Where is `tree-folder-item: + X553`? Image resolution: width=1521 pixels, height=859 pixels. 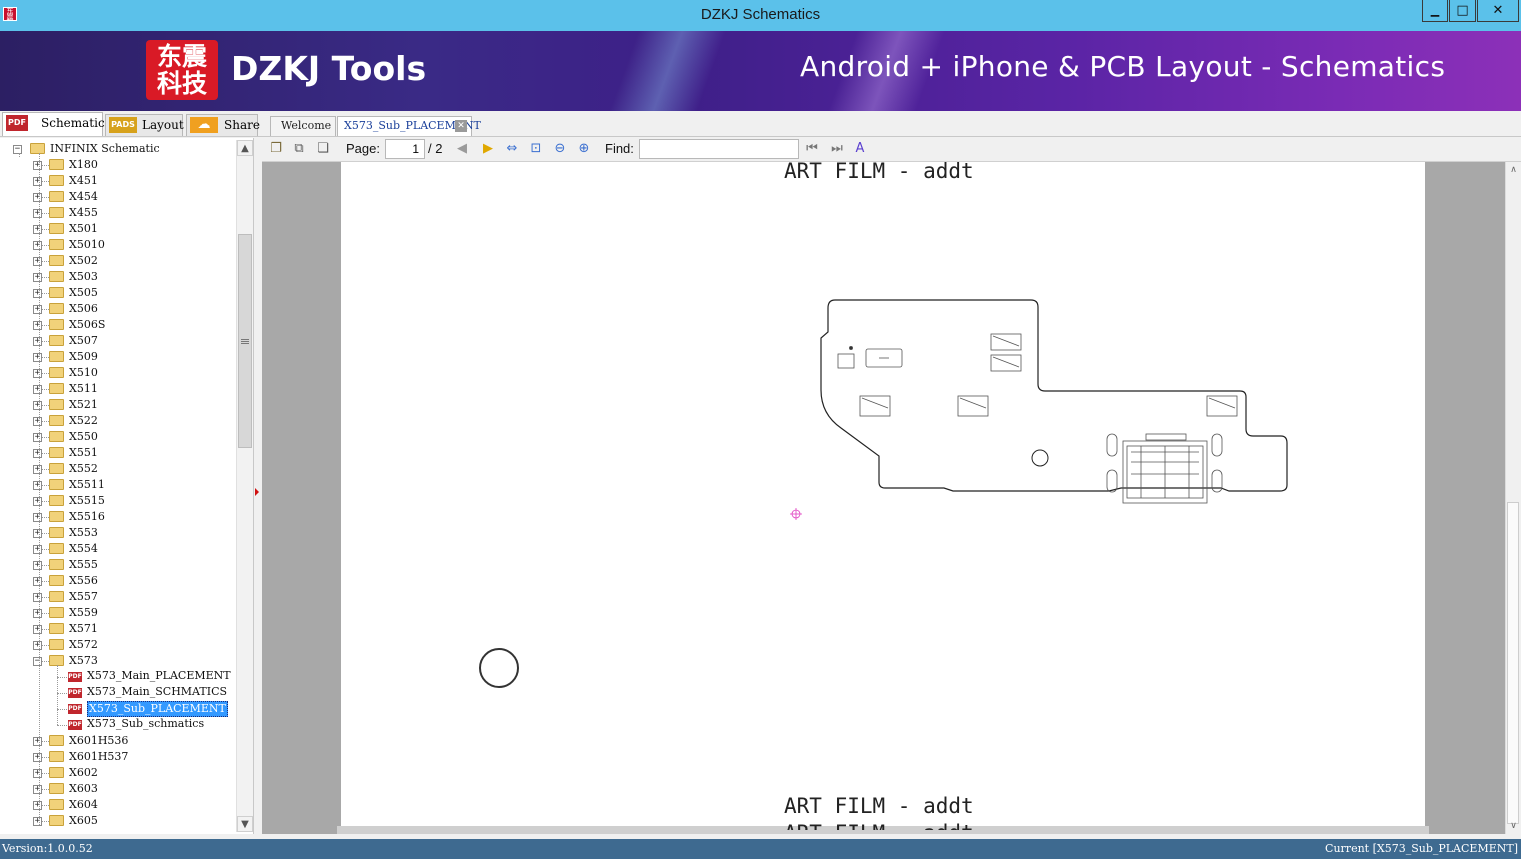 tree-folder-item: + X553 is located at coordinates (115, 533).